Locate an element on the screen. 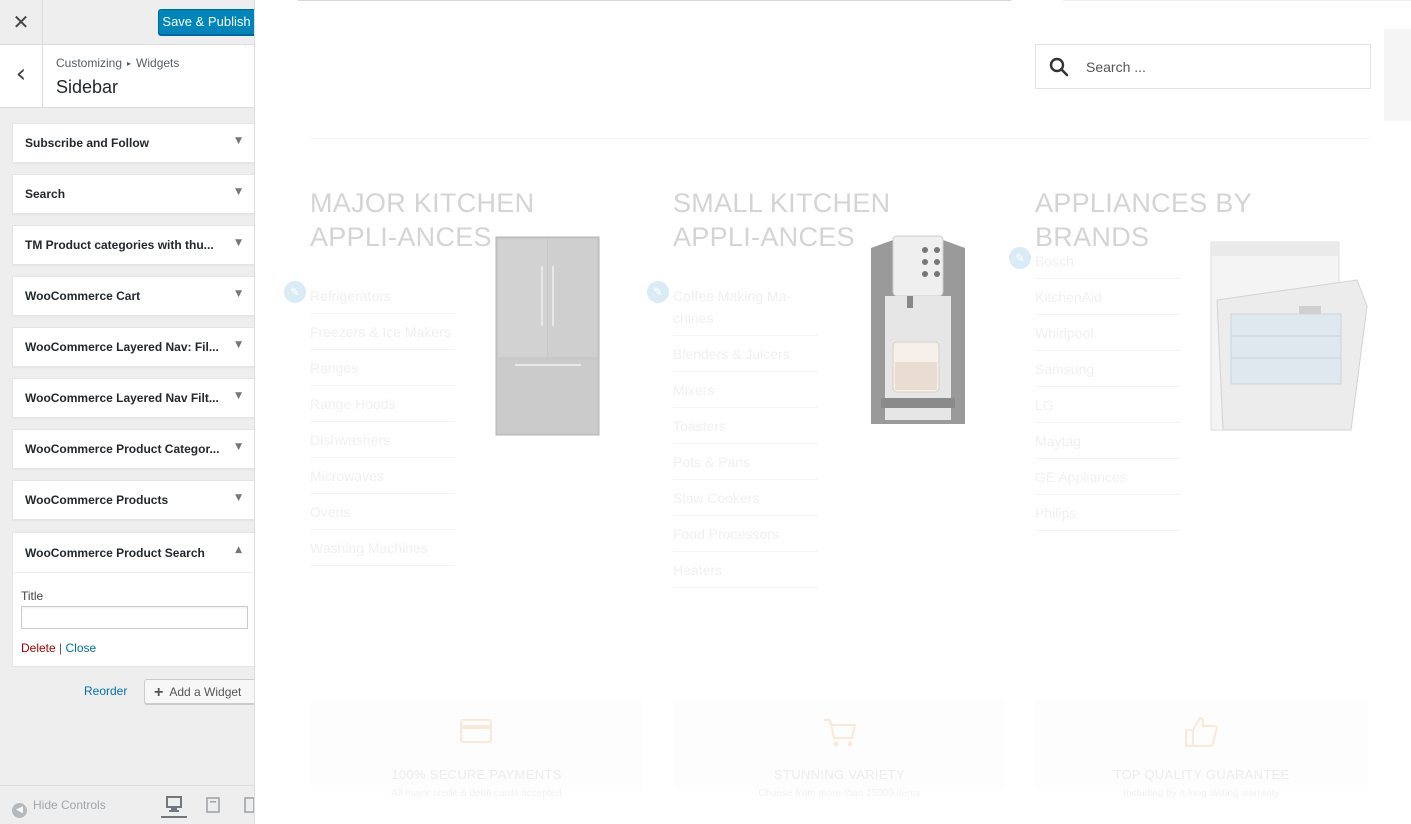  list-item: KitchenAid is located at coordinates (1107, 297).